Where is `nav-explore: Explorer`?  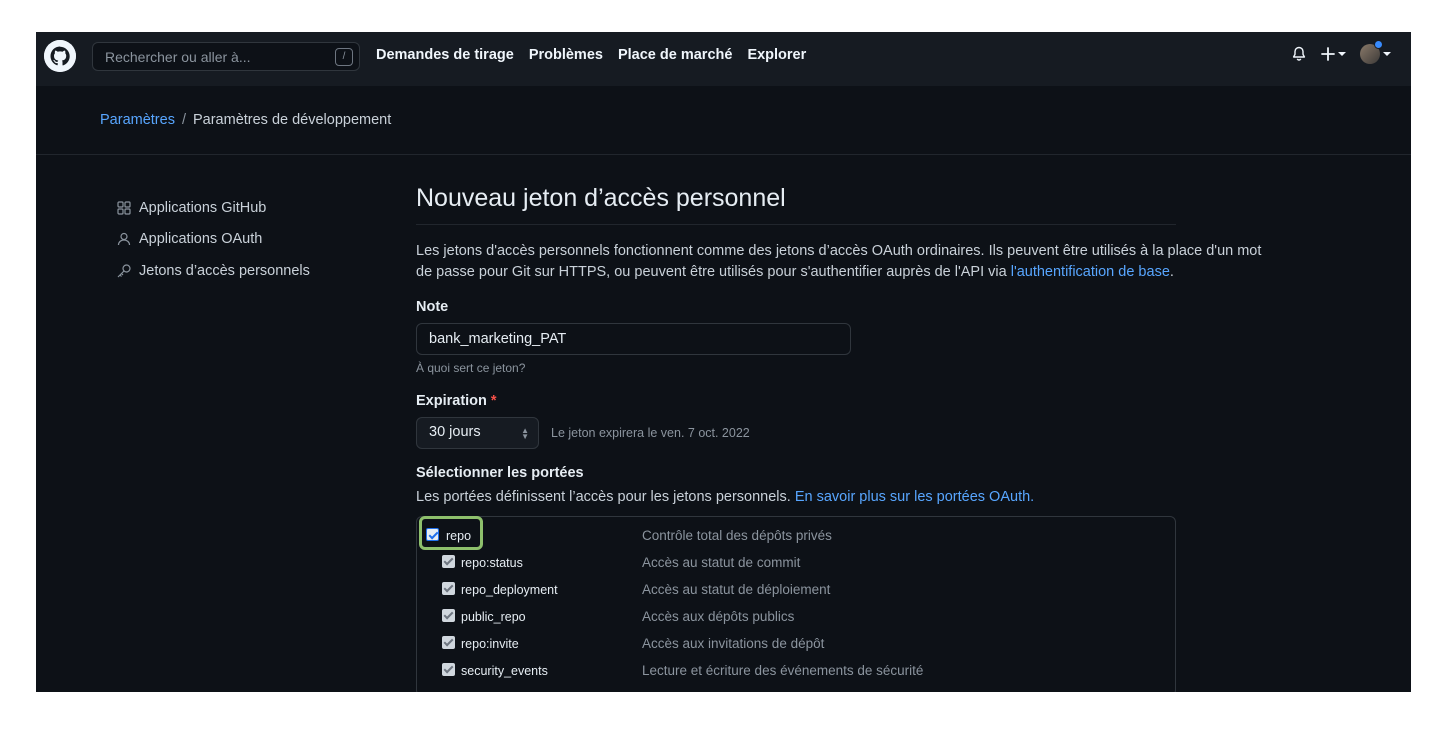 nav-explore: Explorer is located at coordinates (776, 55).